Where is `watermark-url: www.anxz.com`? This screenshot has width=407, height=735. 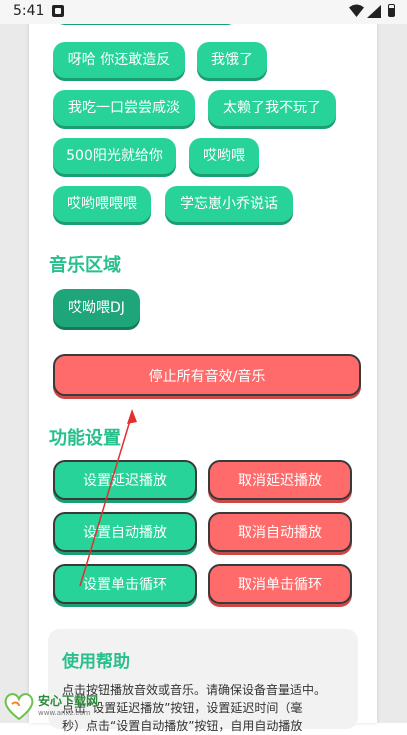
watermark-url: www.anxz.com is located at coordinates (64, 713).